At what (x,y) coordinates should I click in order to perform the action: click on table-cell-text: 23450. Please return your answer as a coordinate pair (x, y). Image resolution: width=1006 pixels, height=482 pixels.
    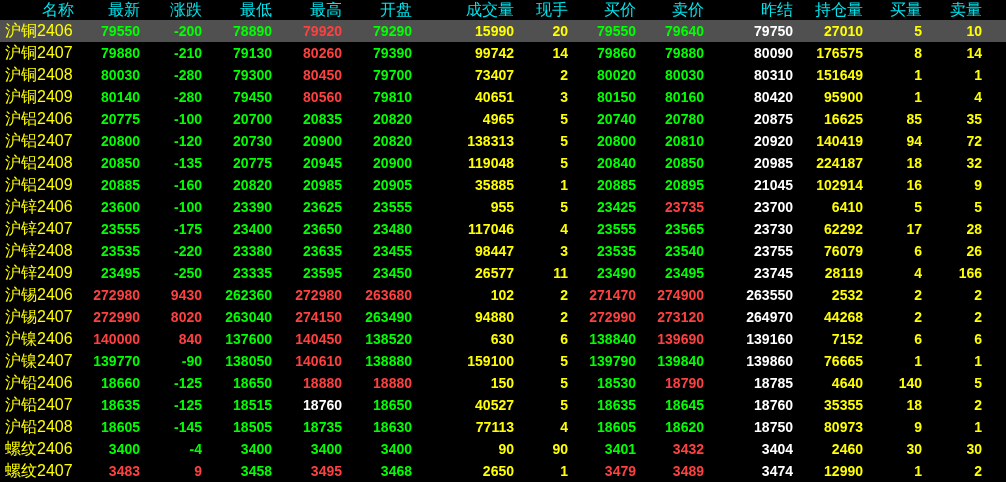
    Looking at the image, I should click on (392, 273).